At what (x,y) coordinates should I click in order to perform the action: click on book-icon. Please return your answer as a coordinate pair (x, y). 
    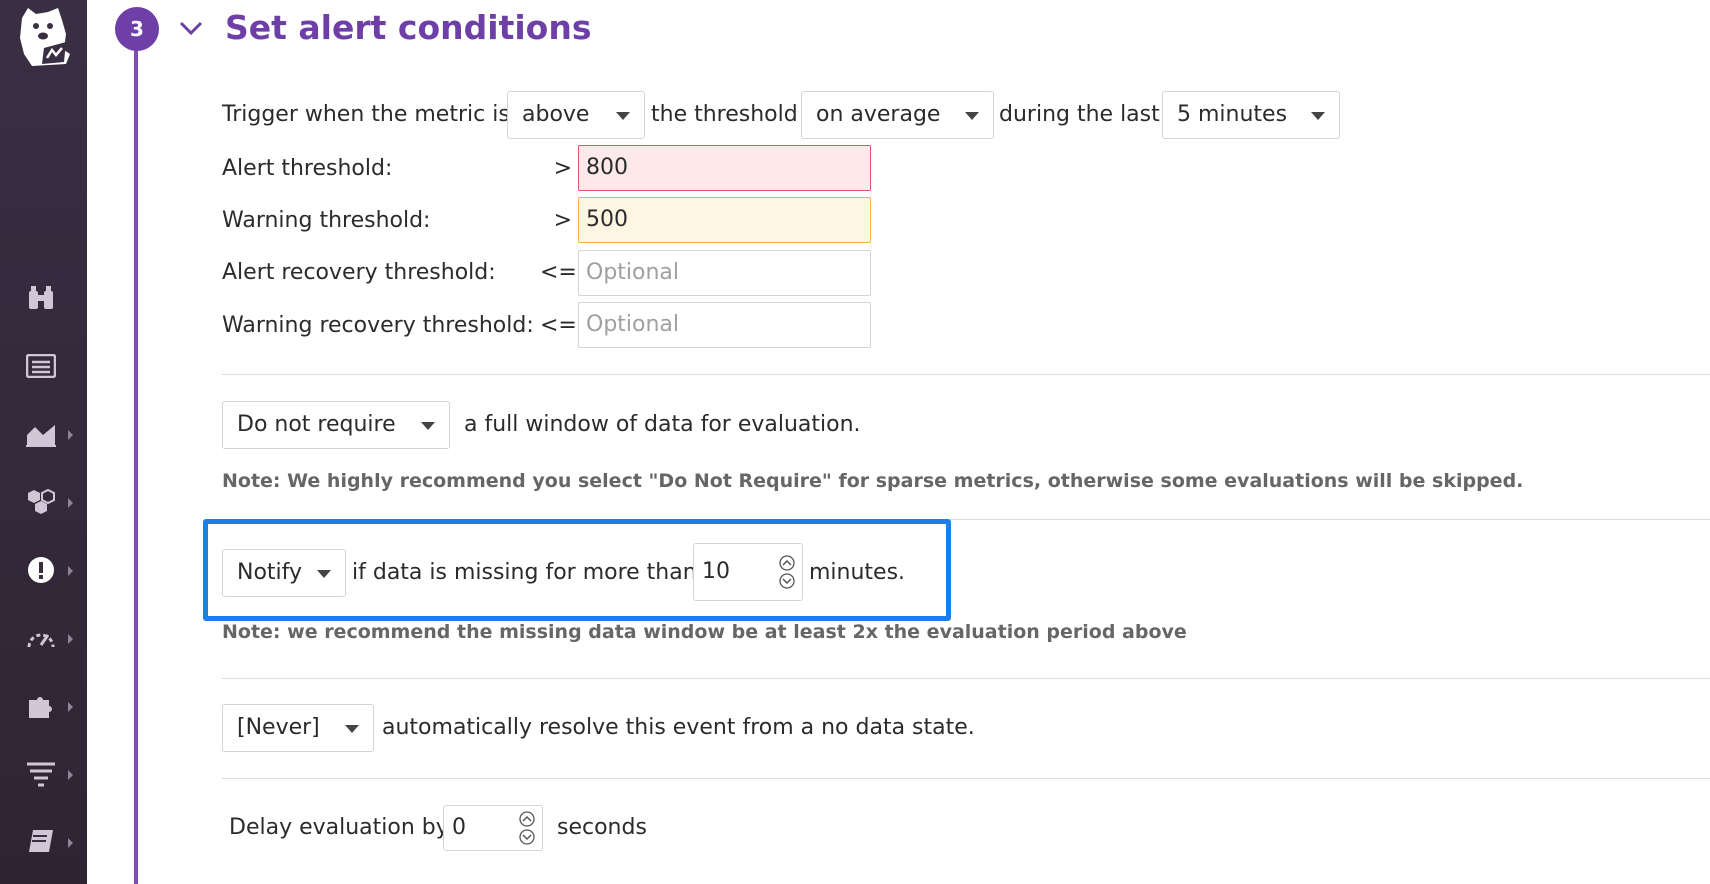
    Looking at the image, I should click on (41, 842).